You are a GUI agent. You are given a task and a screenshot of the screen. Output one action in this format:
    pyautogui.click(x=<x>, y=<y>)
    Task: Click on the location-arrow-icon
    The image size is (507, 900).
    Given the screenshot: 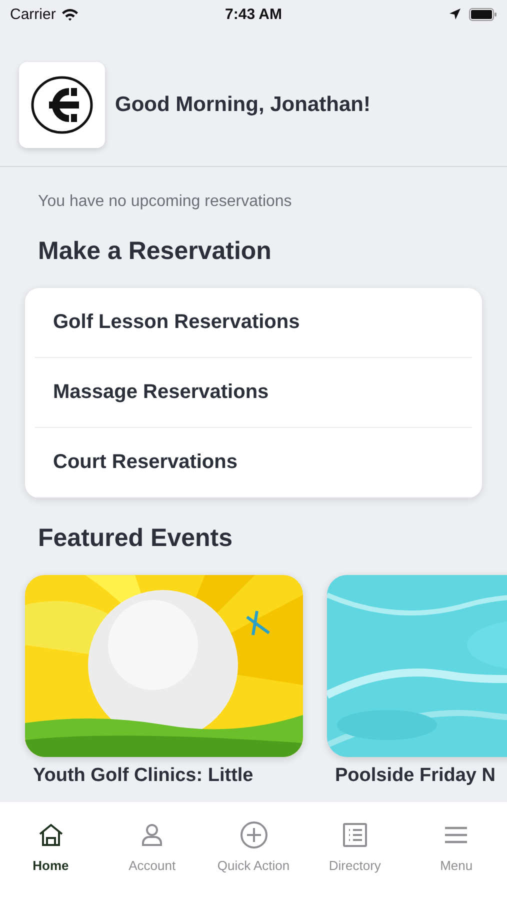 What is the action you would take?
    pyautogui.click(x=455, y=14)
    